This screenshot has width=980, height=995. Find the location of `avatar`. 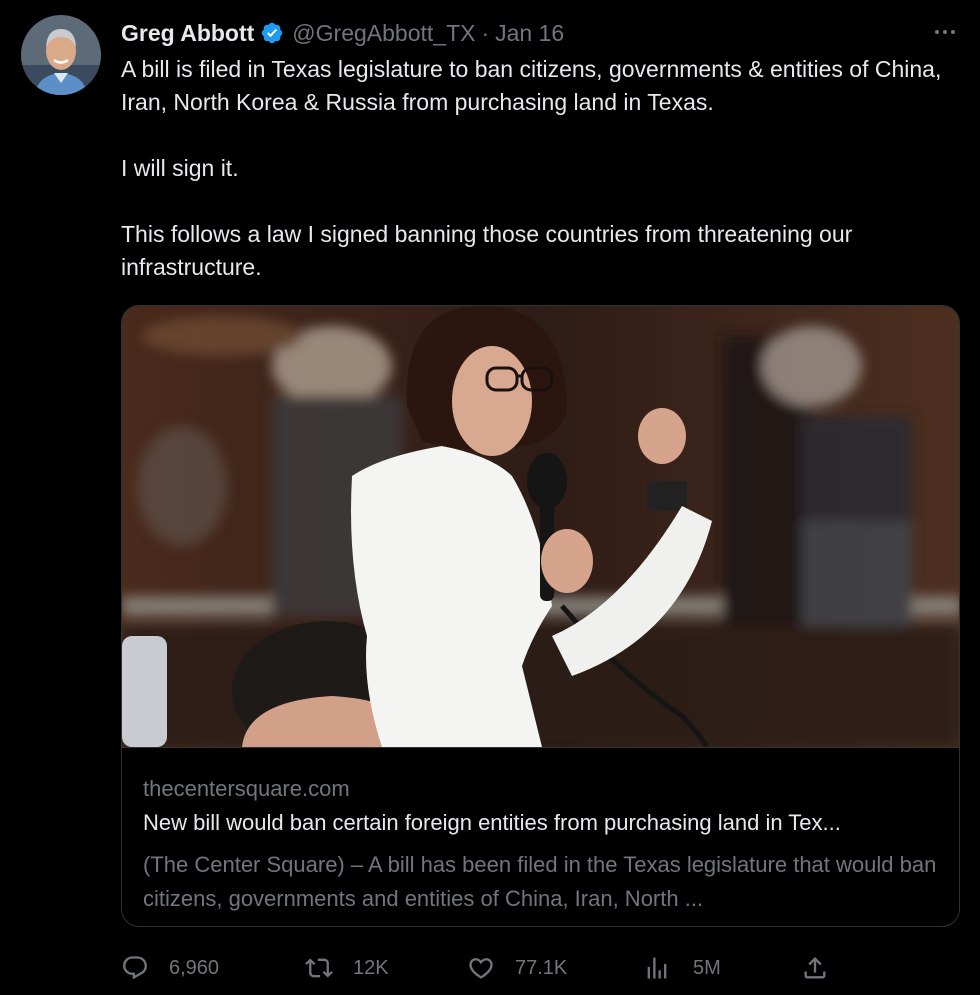

avatar is located at coordinates (61, 55).